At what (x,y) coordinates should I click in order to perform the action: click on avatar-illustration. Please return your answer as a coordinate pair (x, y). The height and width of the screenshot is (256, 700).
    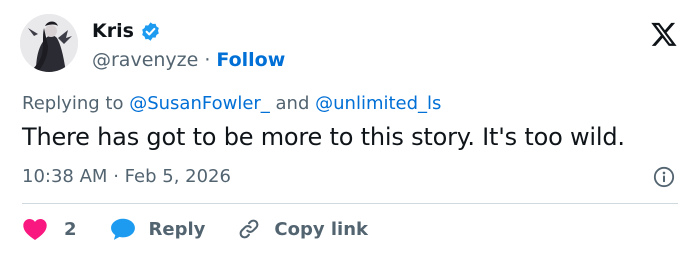
    Looking at the image, I should click on (49, 43).